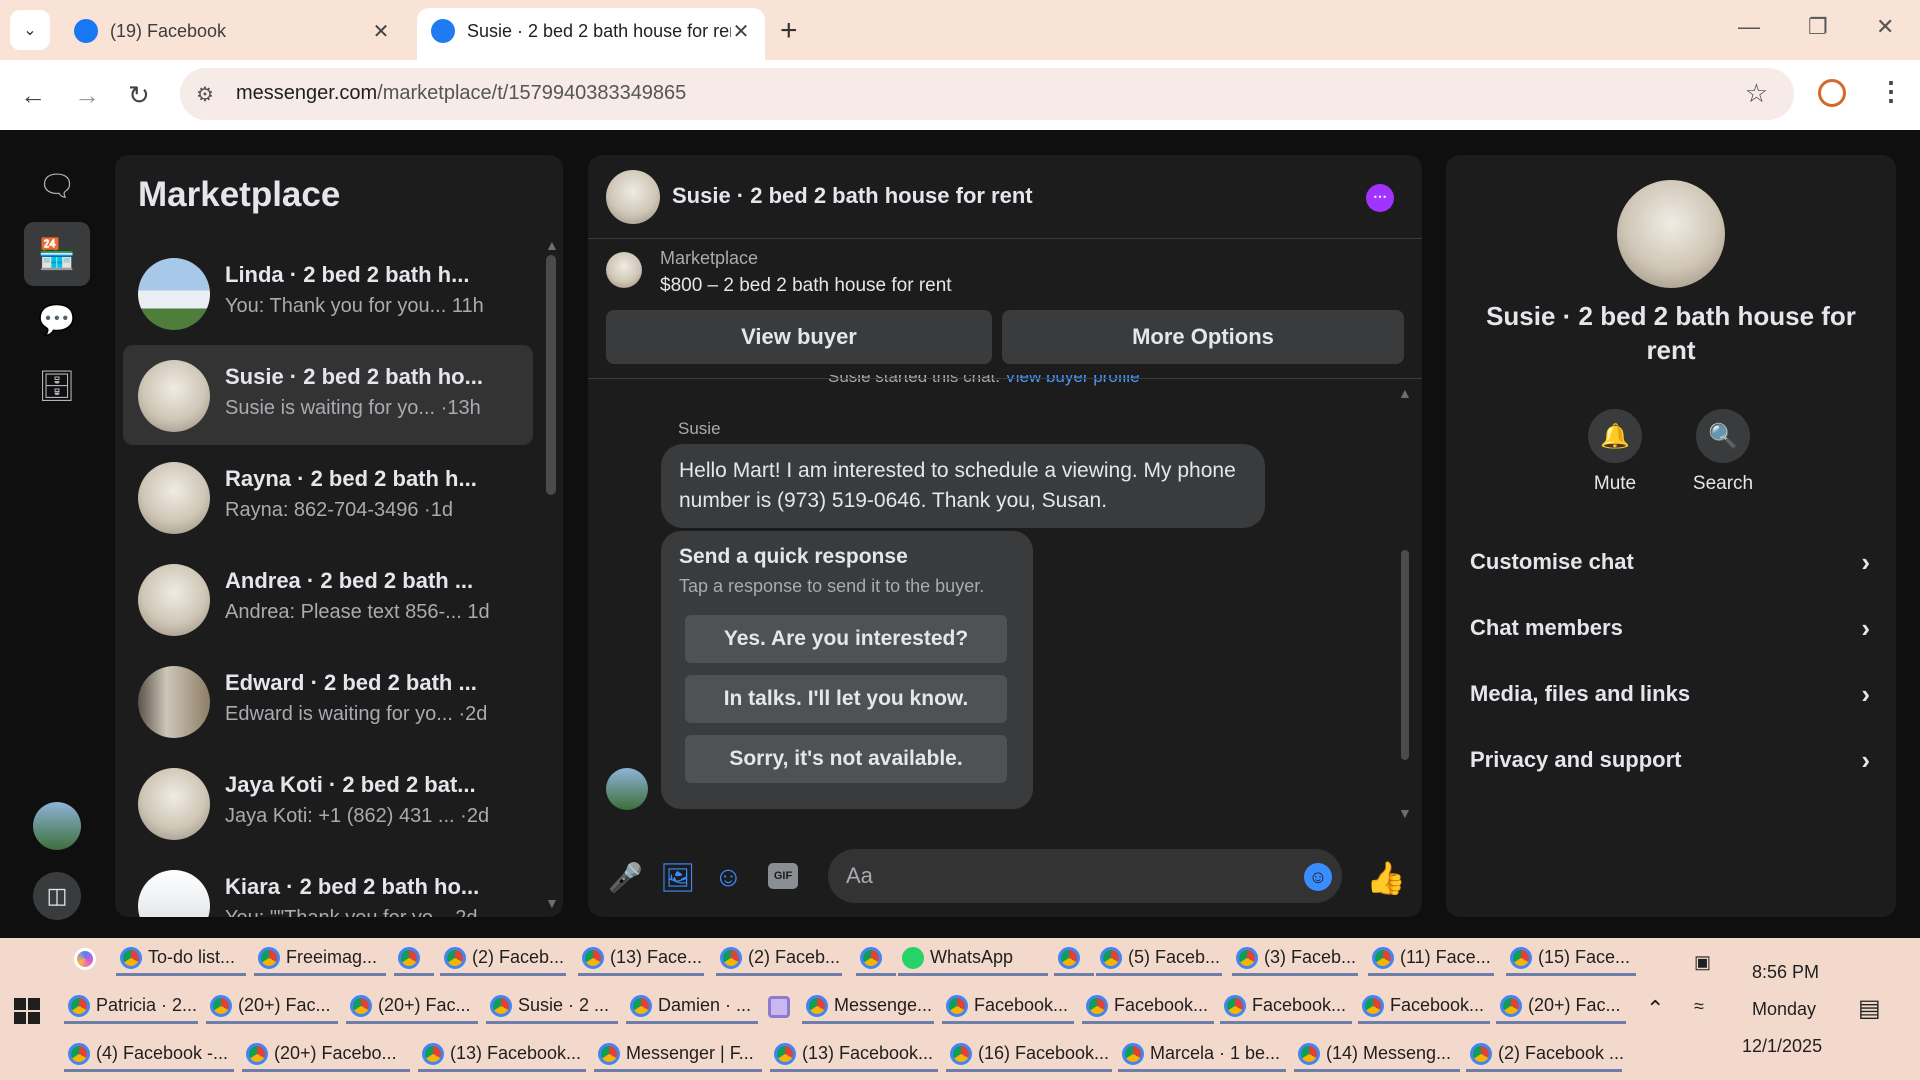 The height and width of the screenshot is (1080, 1920). I want to click on taskbar-window-button: WhatsApp, so click(973, 959).